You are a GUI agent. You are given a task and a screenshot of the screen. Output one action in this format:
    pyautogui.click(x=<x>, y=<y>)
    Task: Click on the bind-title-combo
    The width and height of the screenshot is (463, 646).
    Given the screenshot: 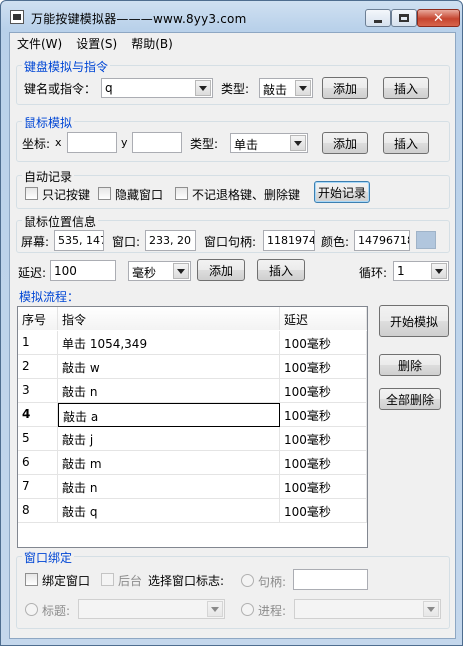 What is the action you would take?
    pyautogui.click(x=151, y=609)
    